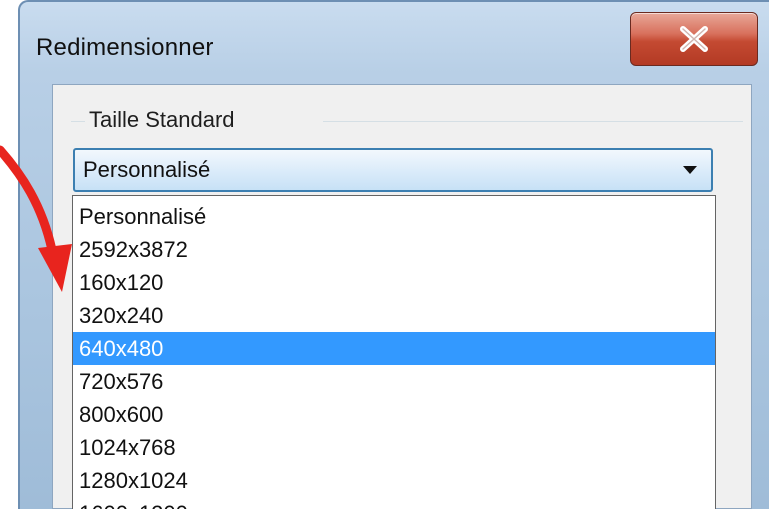  I want to click on list-item: 160x120, so click(394, 282).